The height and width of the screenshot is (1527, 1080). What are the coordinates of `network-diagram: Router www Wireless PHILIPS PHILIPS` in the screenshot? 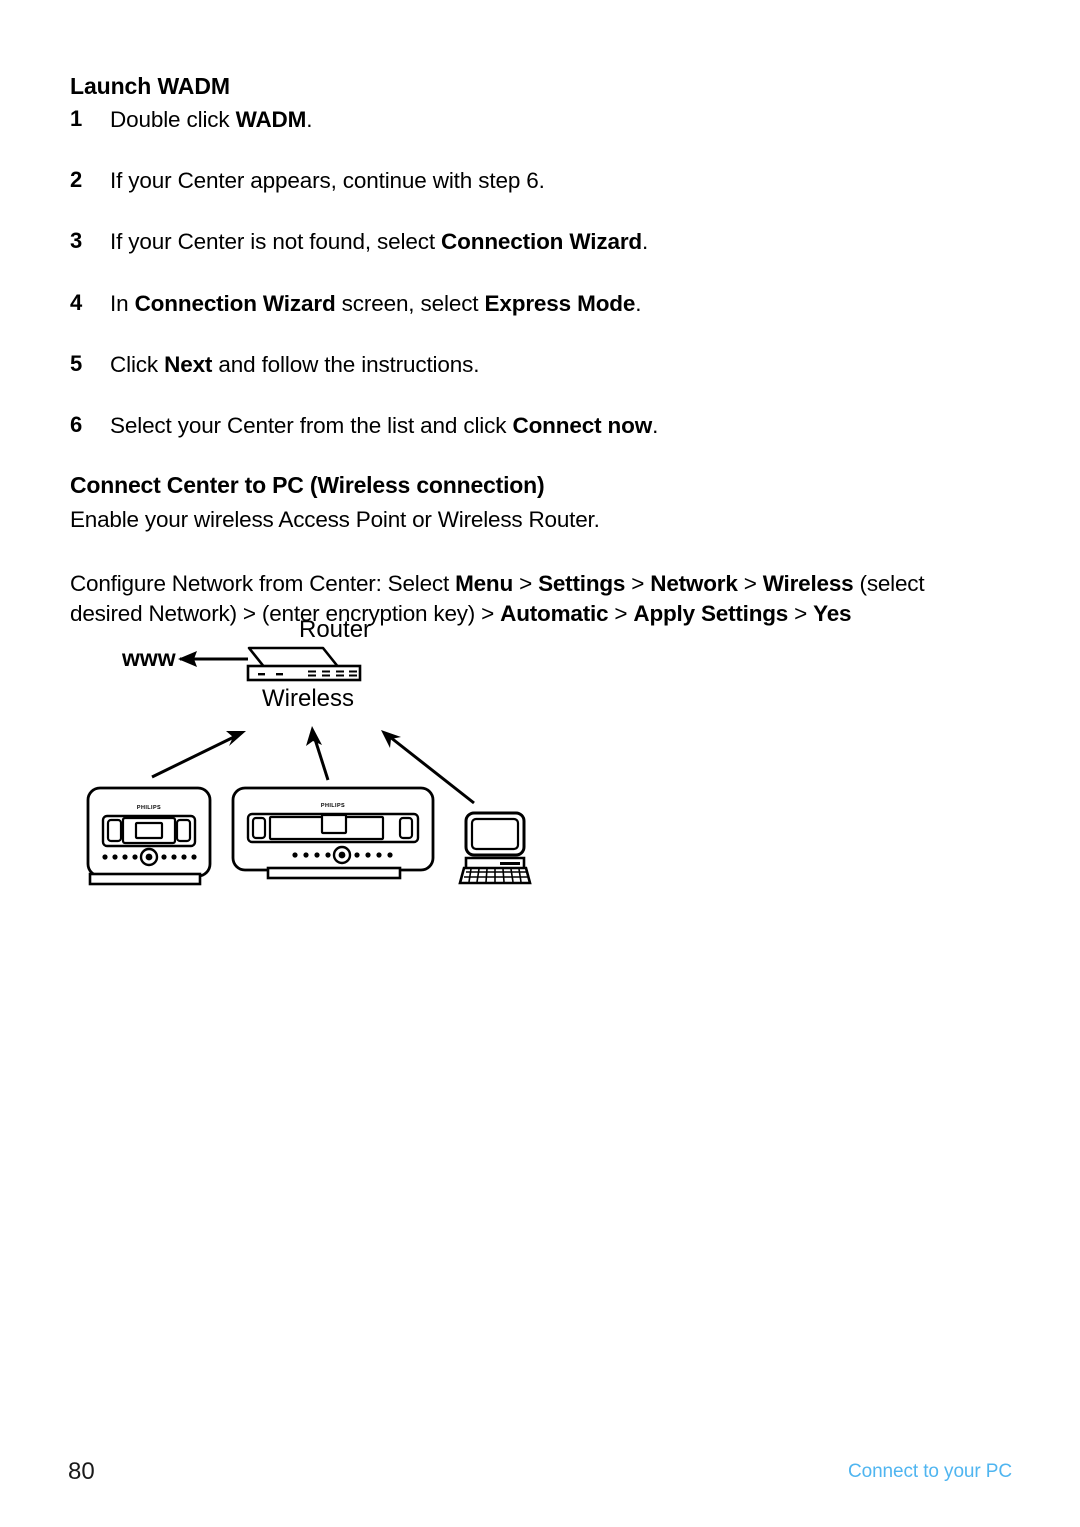 It's located at (320, 750).